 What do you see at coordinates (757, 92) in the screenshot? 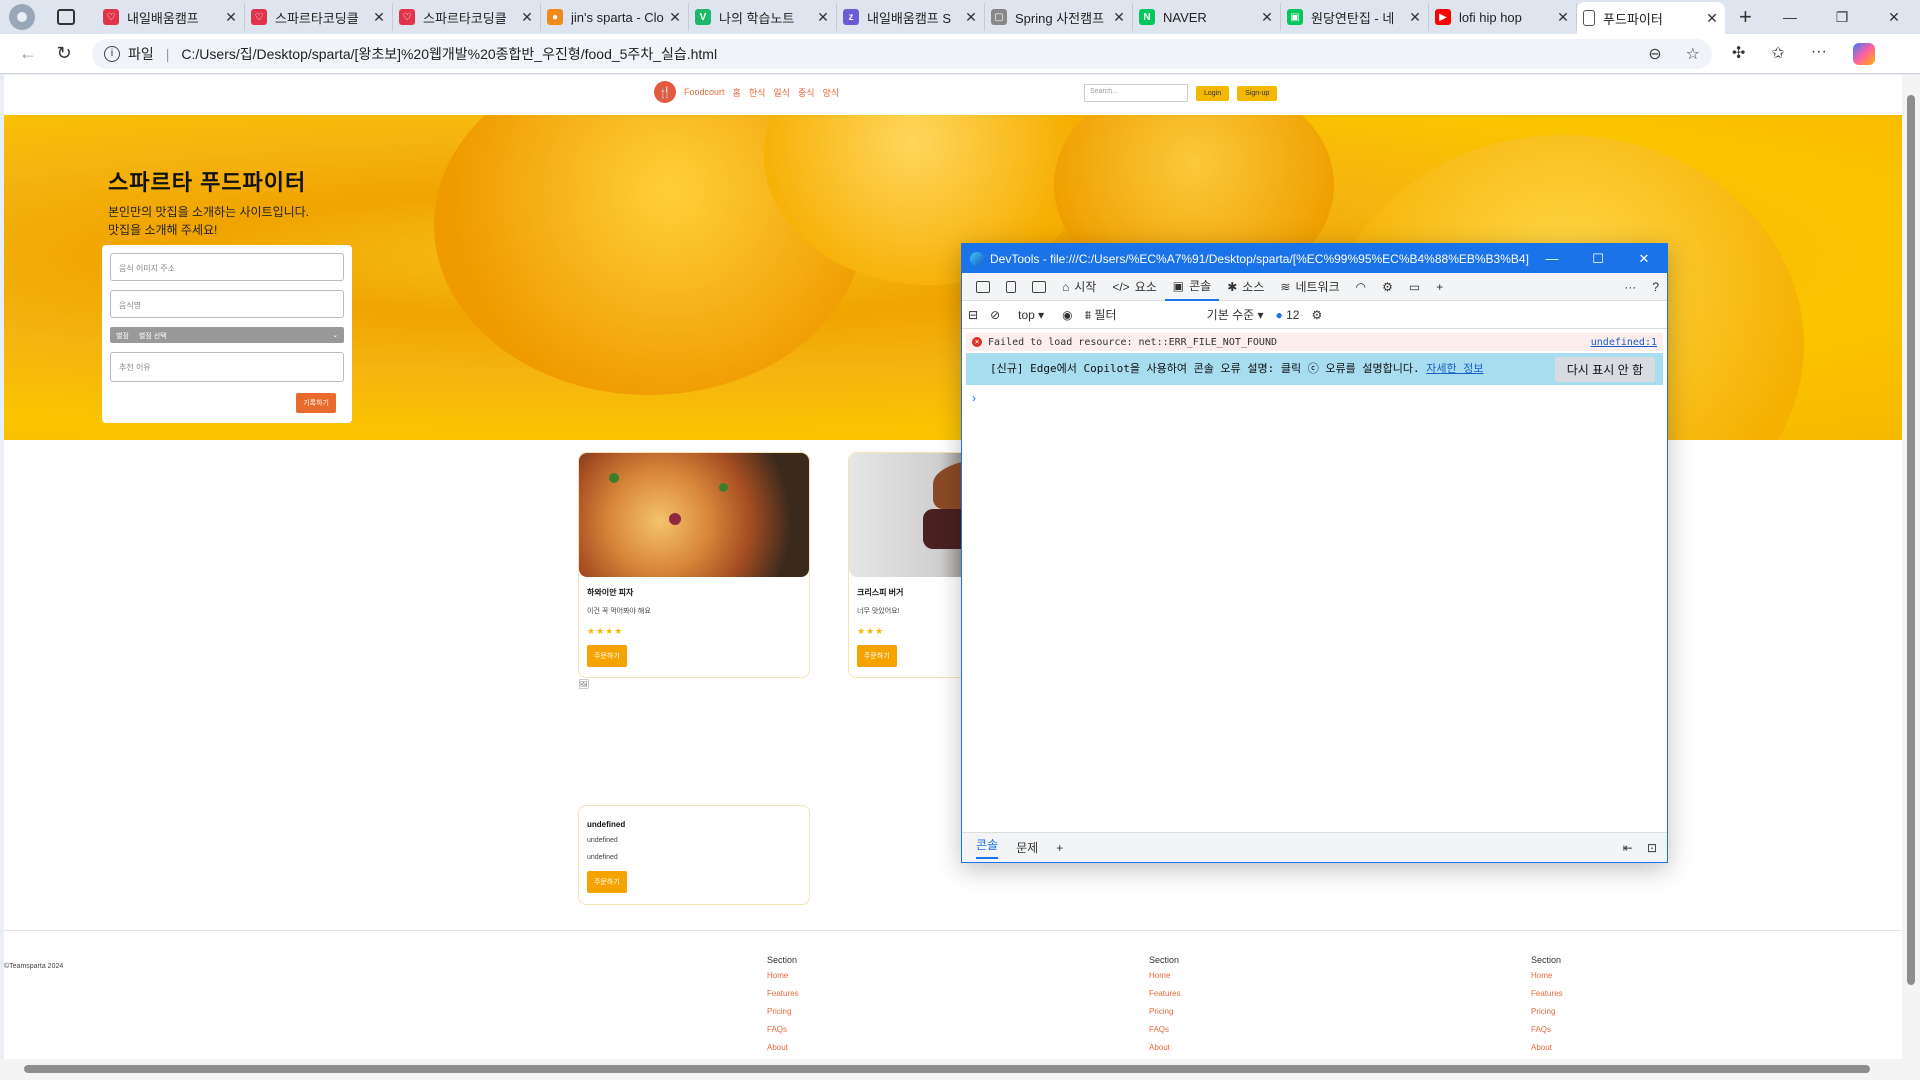
I see `nav-korean: 한식` at bounding box center [757, 92].